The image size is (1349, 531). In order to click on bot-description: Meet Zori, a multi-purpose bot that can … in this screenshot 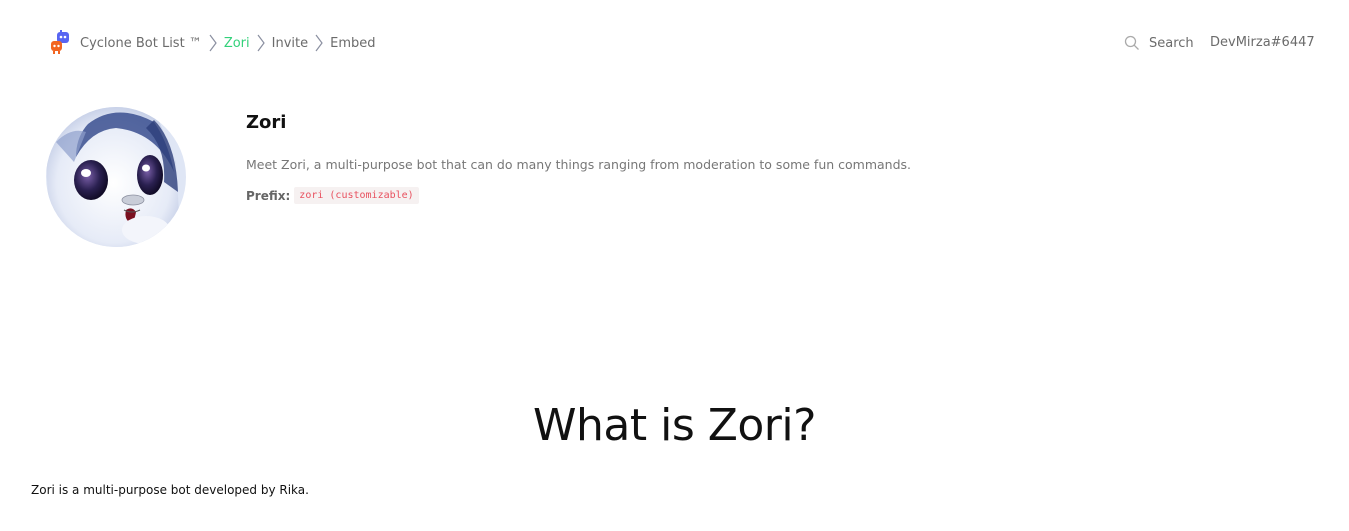, I will do `click(579, 164)`.